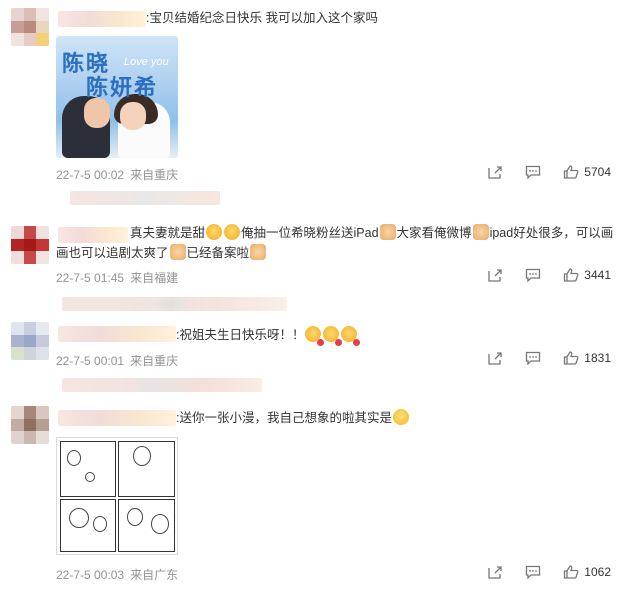  I want to click on comment-date: 22-7-5 00:03, so click(90, 575).